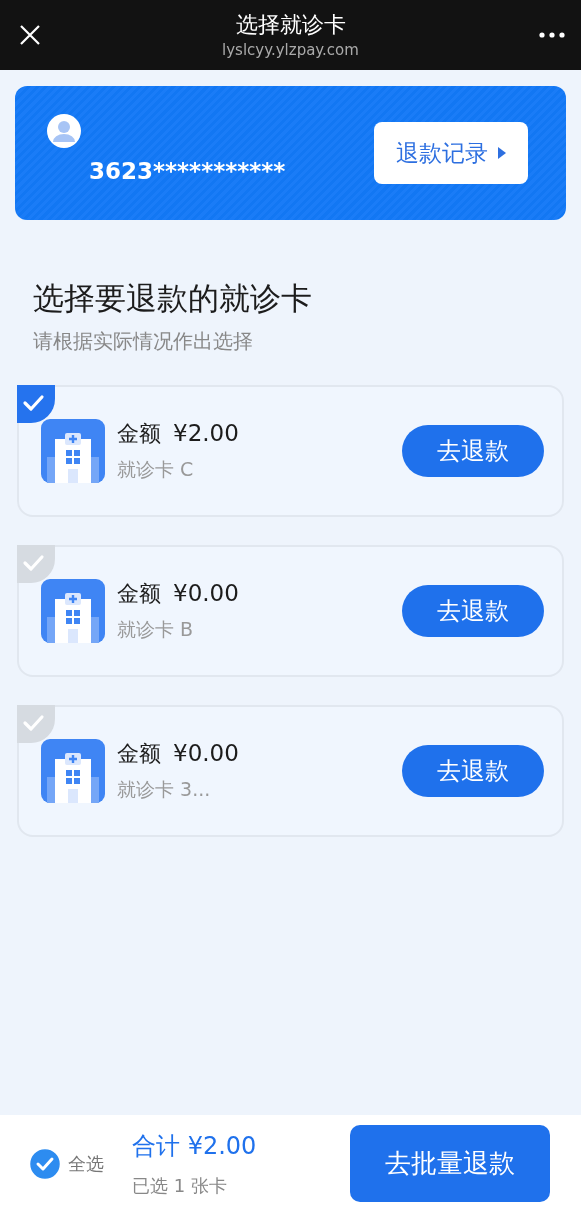 The width and height of the screenshot is (581, 1212). Describe the element at coordinates (290, 50) in the screenshot. I see `page-url: lyslcyy.ylzpay.com` at that location.